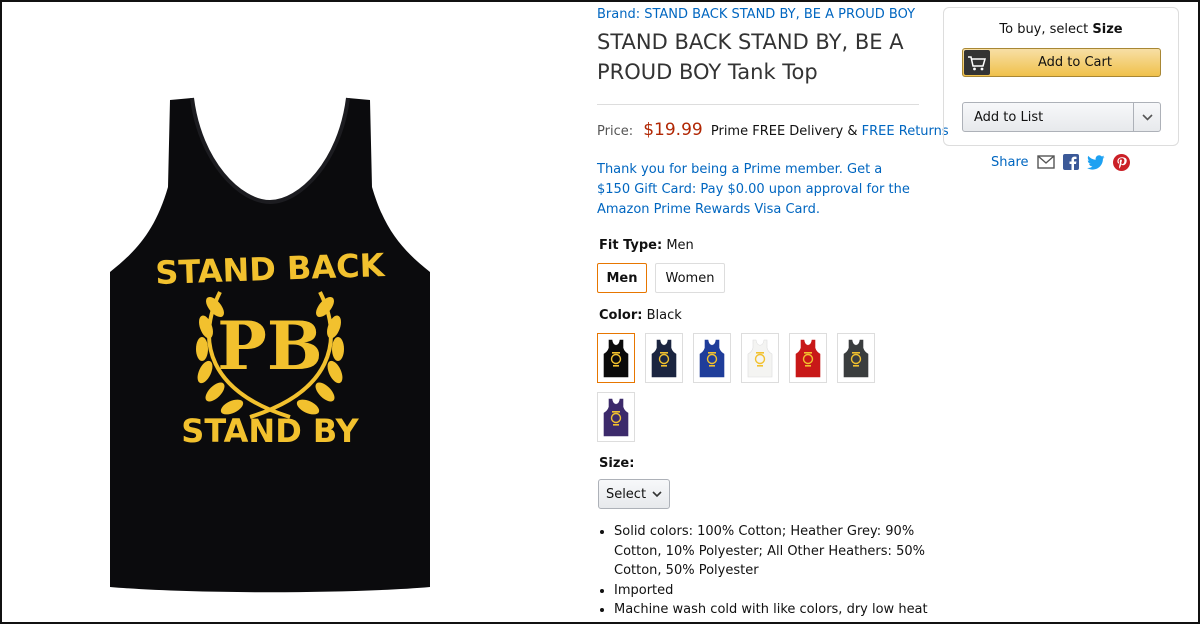 The image size is (1200, 624). What do you see at coordinates (640, 315) in the screenshot?
I see `color-label: Color: Black` at bounding box center [640, 315].